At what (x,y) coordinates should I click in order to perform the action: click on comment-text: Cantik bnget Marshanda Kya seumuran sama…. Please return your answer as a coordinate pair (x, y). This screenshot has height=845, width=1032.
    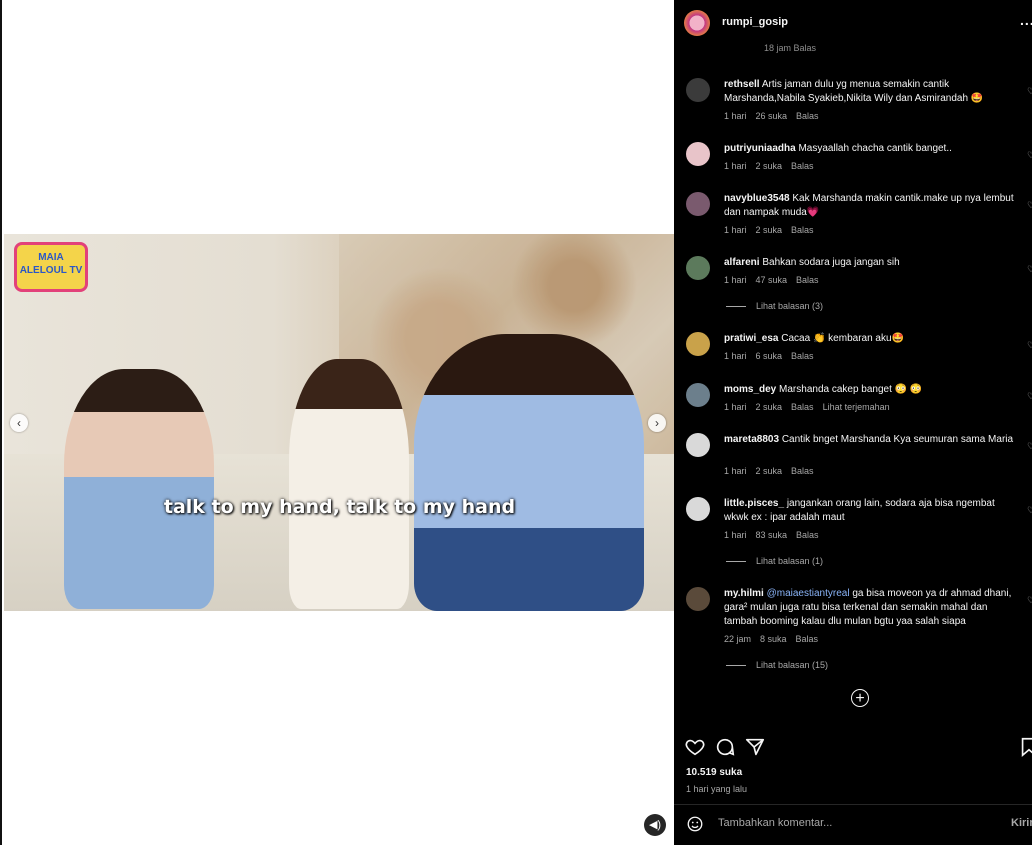
    Looking at the image, I should click on (897, 439).